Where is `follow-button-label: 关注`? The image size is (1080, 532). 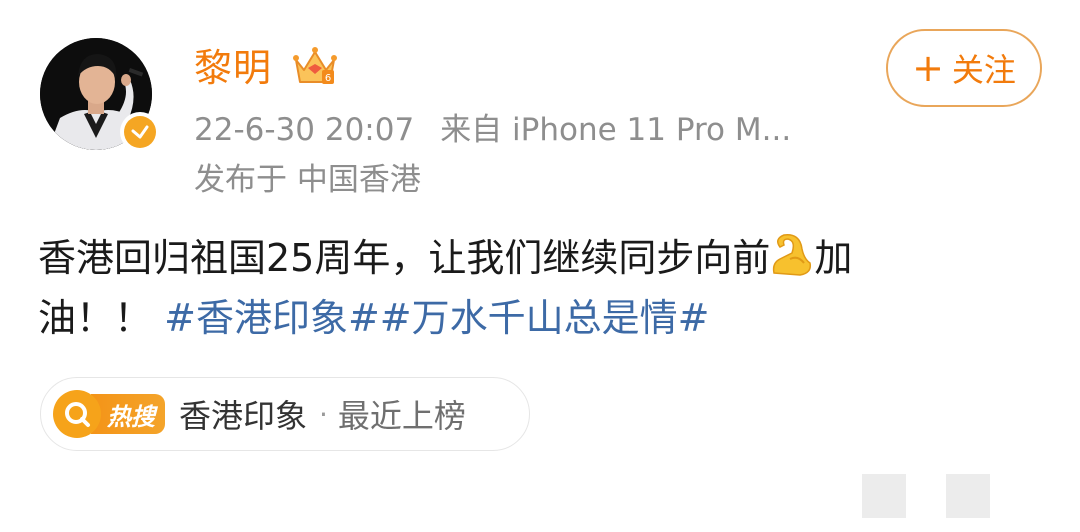 follow-button-label: 关注 is located at coordinates (983, 70).